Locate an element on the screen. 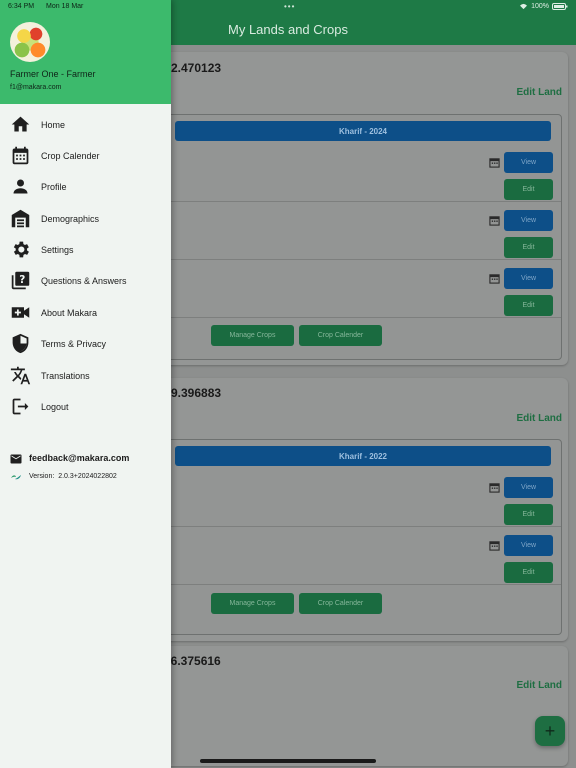 The image size is (576, 768). feedback-email-link: feedback@makara.com is located at coordinates (90, 459).